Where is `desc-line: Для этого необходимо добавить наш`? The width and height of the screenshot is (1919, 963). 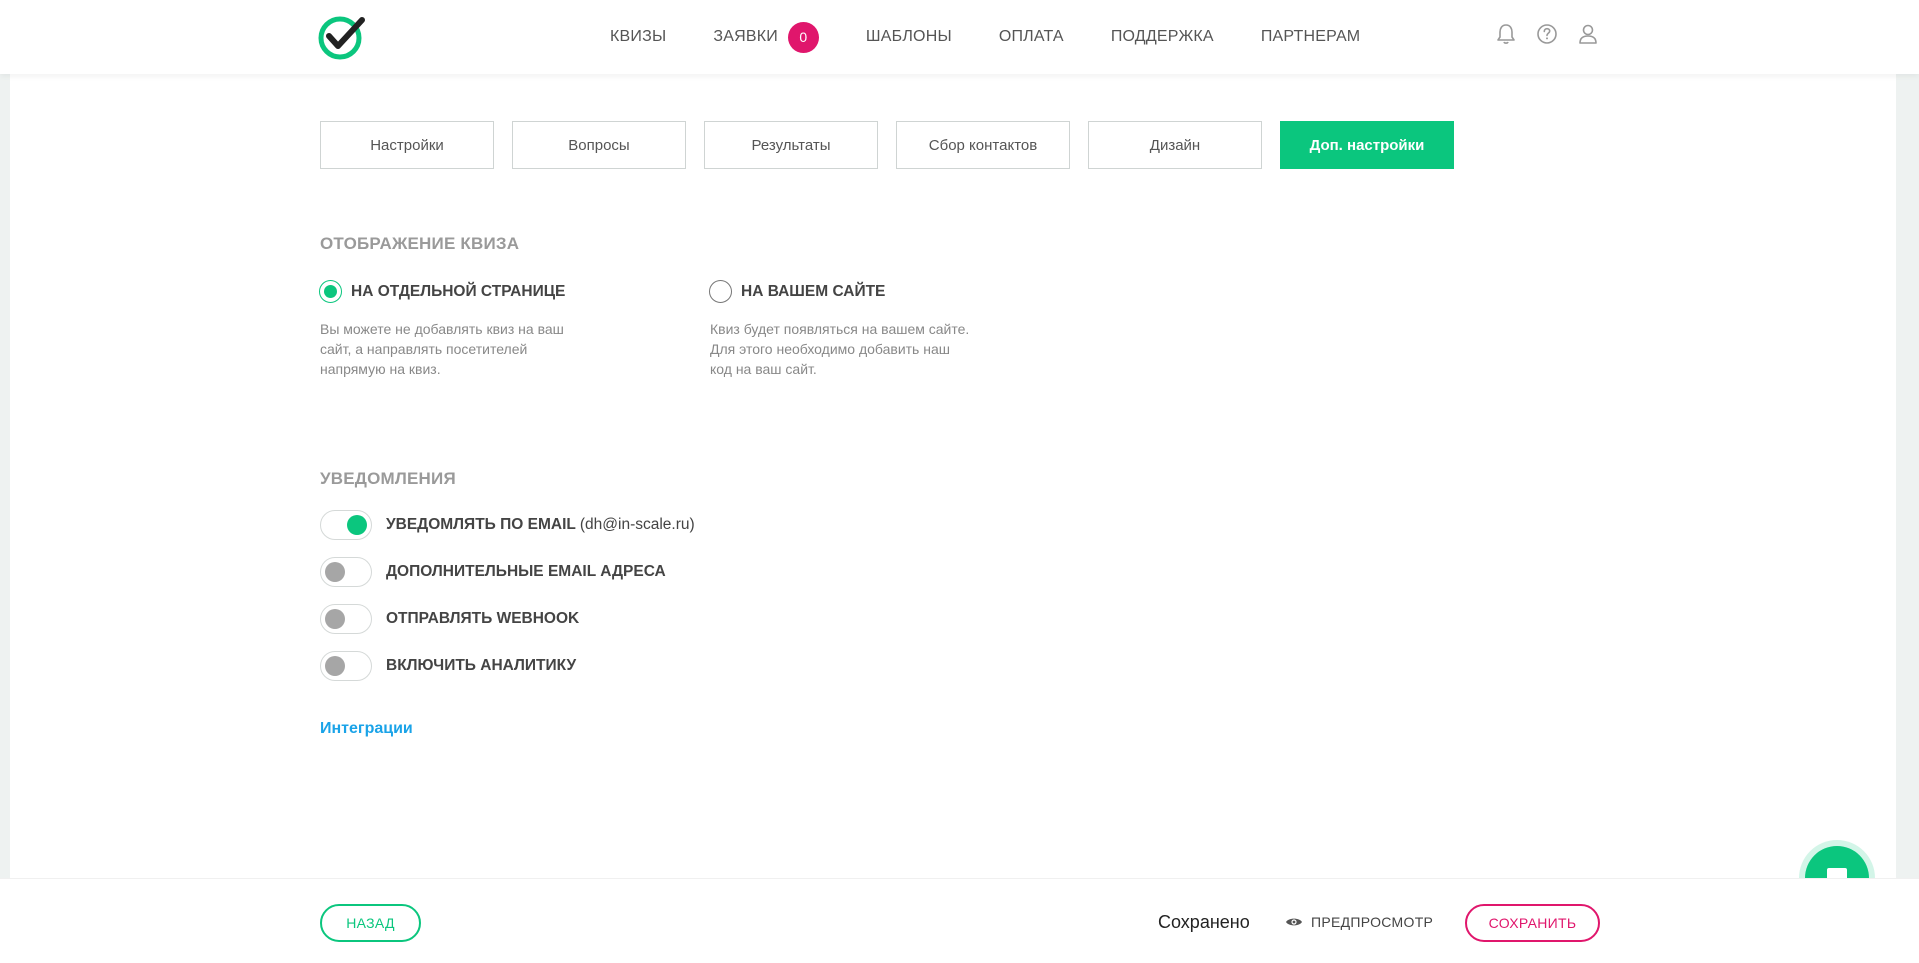
desc-line: Для этого необходимо добавить наш is located at coordinates (830, 349).